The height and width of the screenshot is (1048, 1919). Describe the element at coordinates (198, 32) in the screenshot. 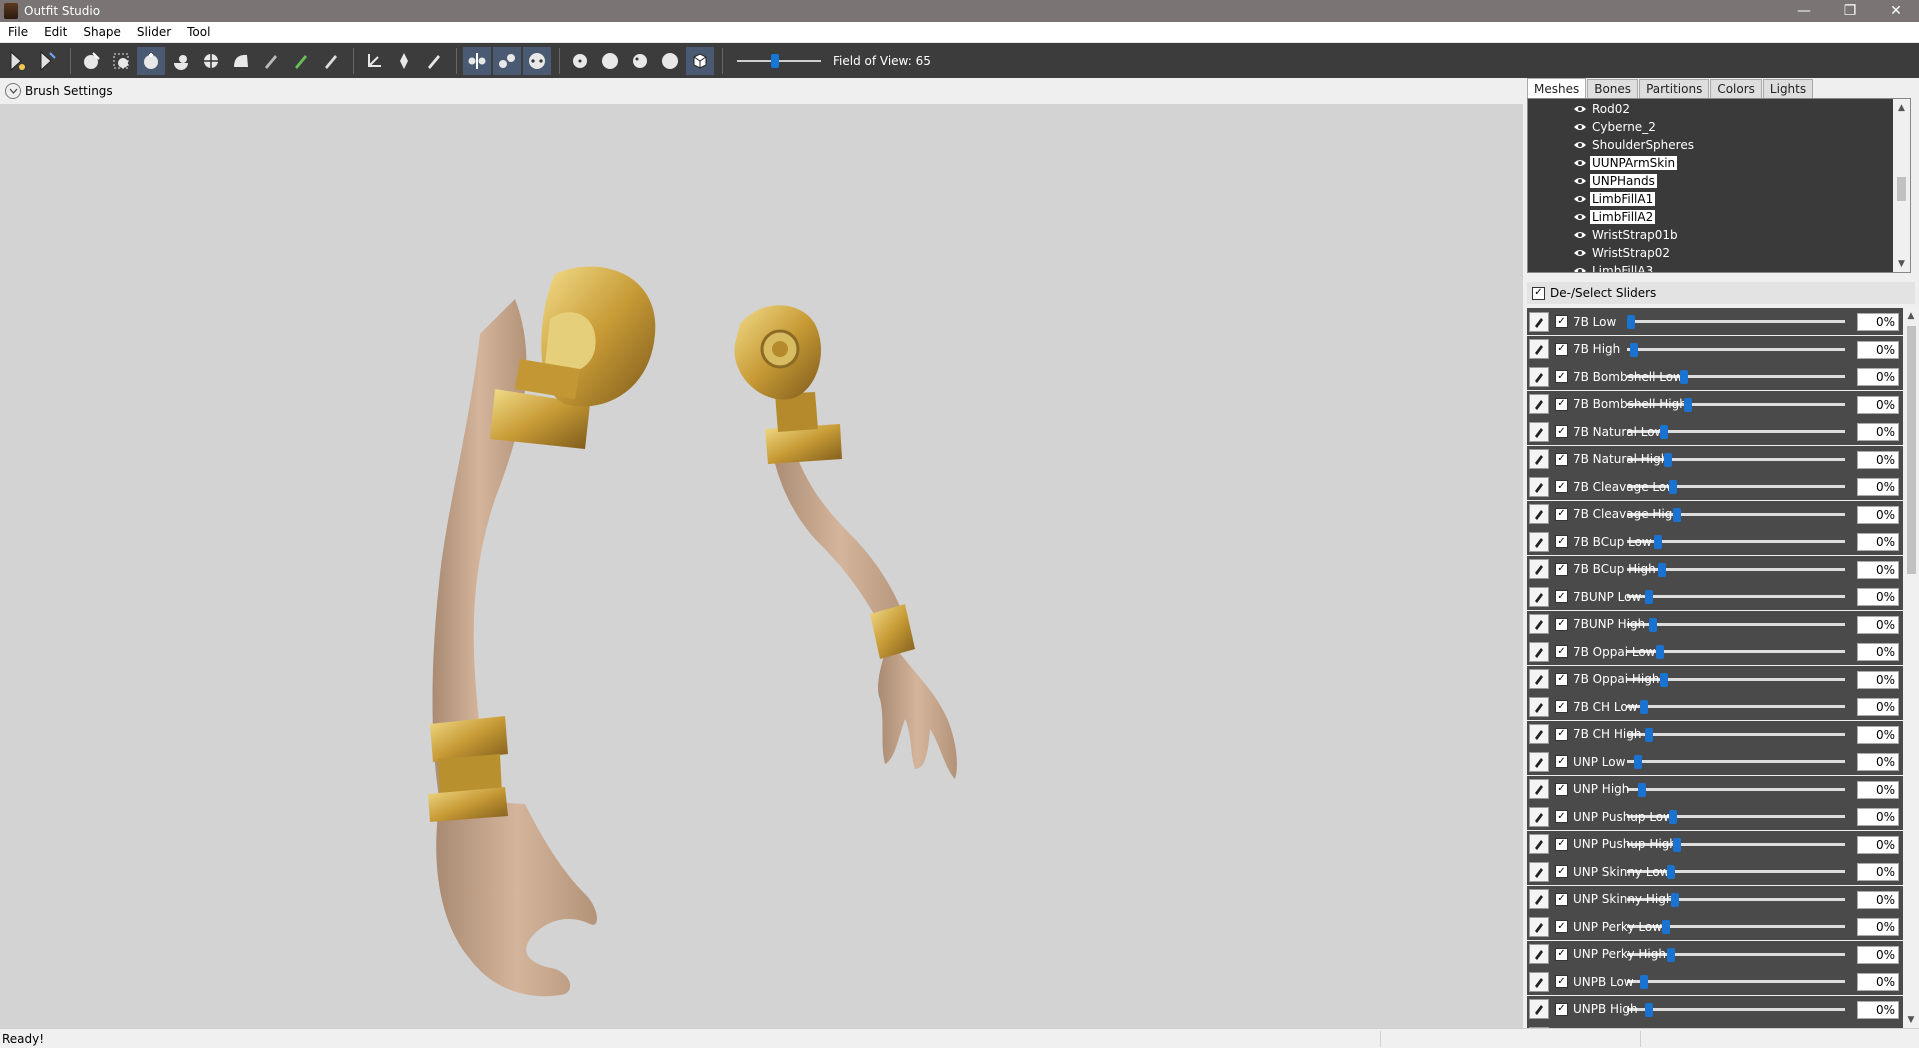

I see `menu-tool: Tool` at that location.